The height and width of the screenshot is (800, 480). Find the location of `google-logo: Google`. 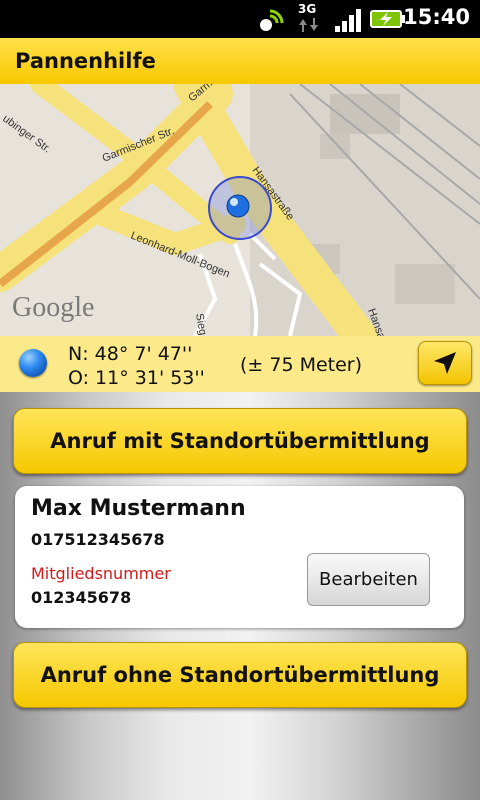

google-logo: Google is located at coordinates (53, 307).